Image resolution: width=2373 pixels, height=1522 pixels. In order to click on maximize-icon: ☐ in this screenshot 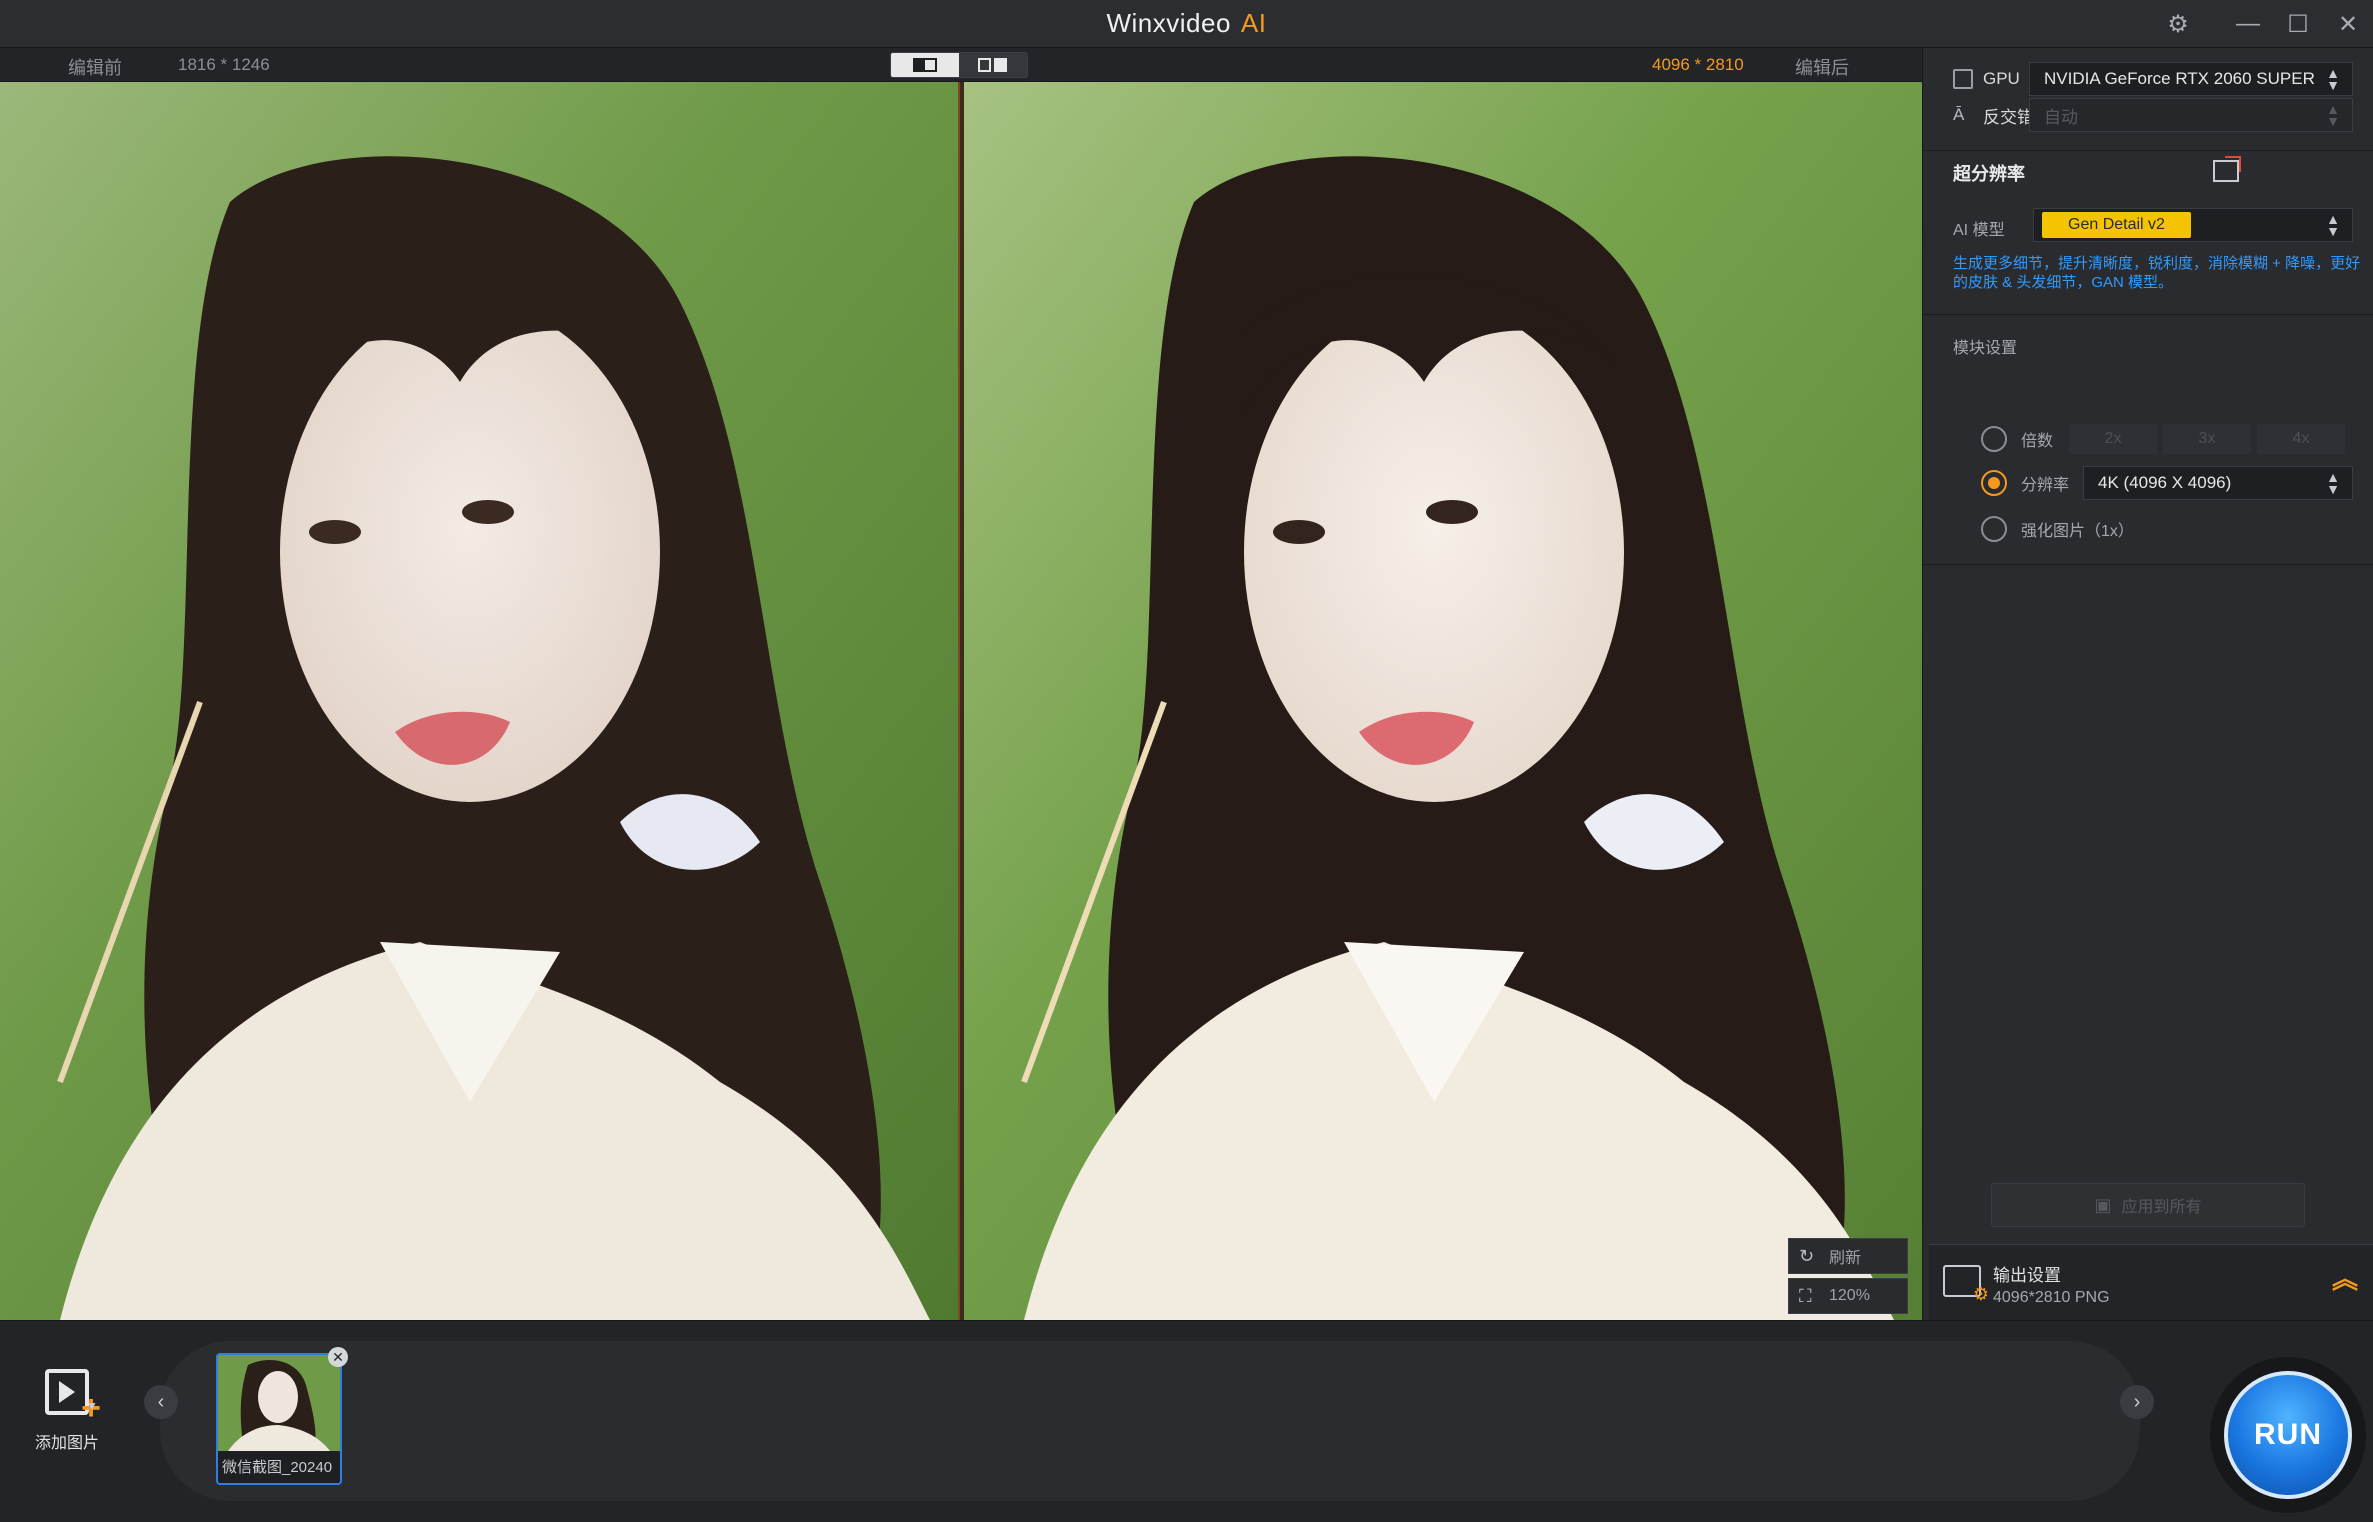, I will do `click(2298, 24)`.